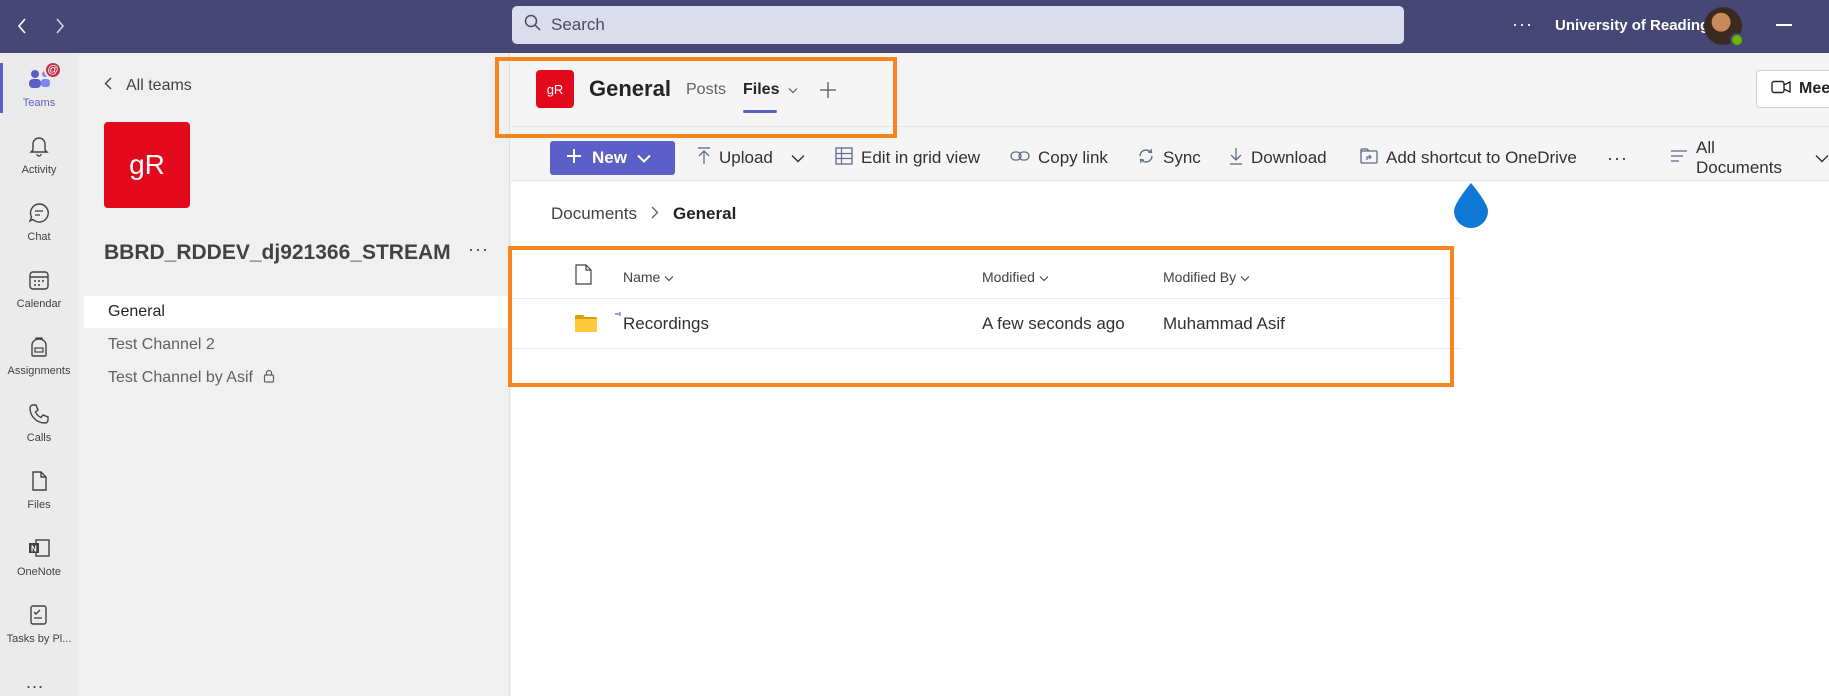  I want to click on channel-label: Test Channel 2, so click(161, 344).